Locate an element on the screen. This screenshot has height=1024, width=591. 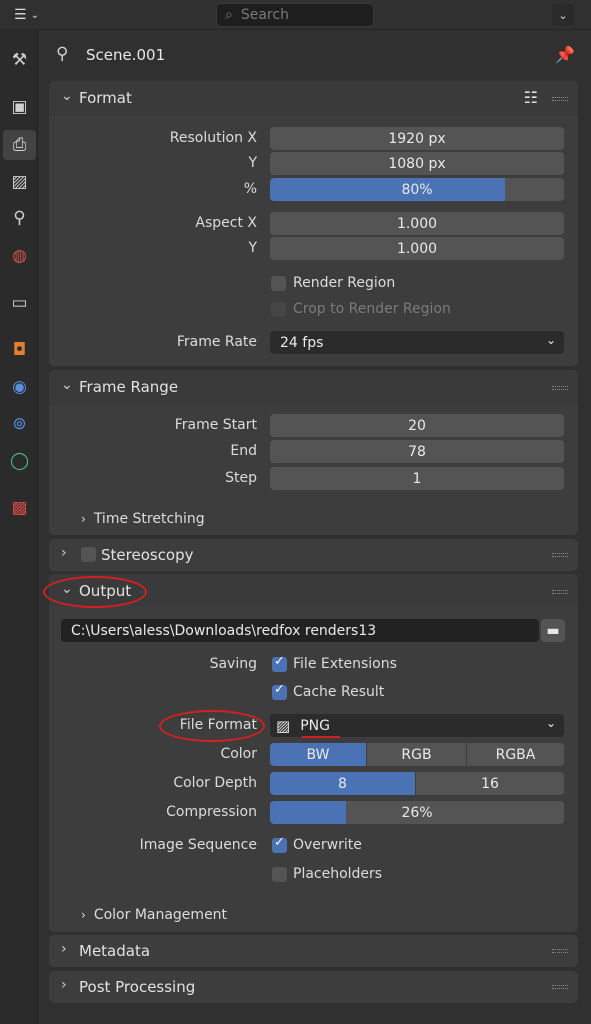
color-rgb-button: RGB is located at coordinates (416, 754).